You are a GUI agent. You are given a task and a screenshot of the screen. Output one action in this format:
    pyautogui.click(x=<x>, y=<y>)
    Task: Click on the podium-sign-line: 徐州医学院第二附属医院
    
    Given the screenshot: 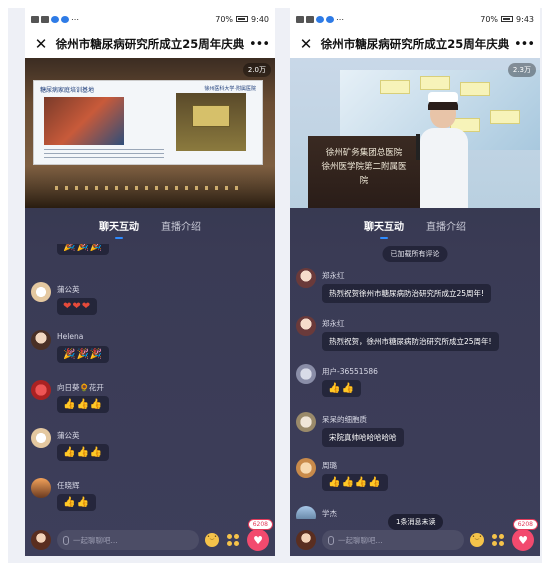 What is the action you would take?
    pyautogui.click(x=364, y=174)
    